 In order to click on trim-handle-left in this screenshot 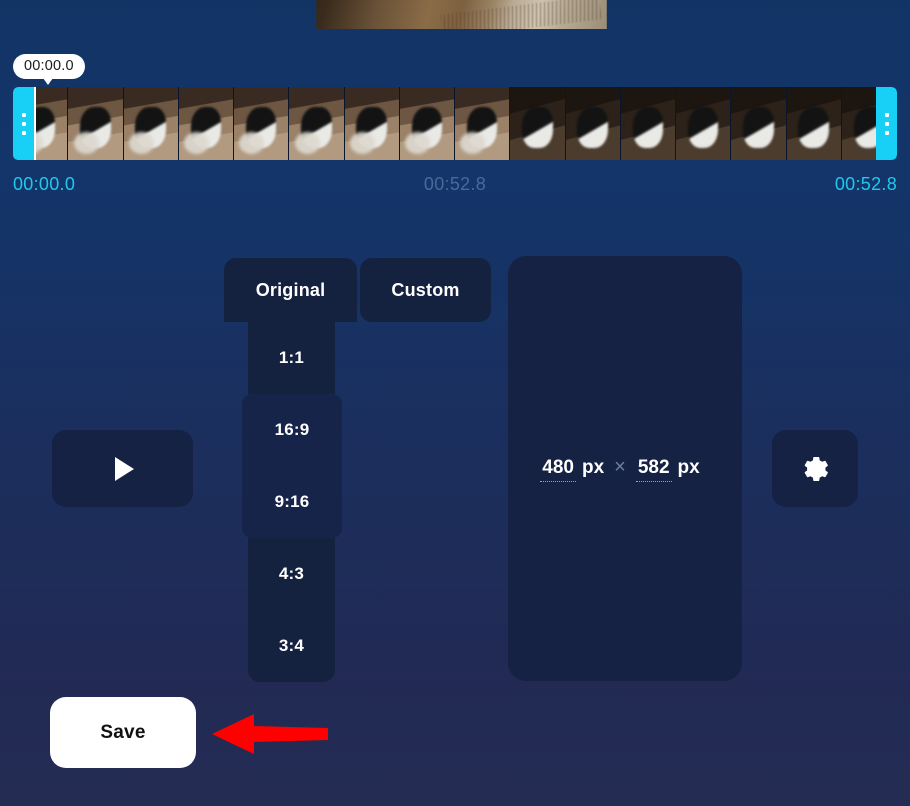, I will do `click(23, 123)`.